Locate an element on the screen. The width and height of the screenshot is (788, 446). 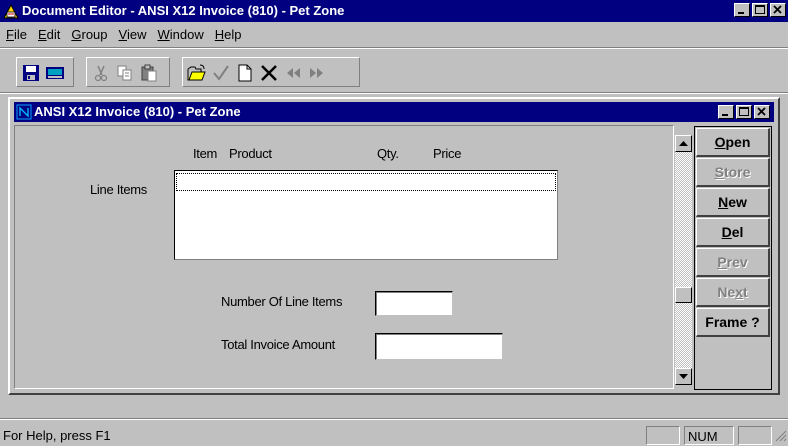
menu-view-mnemonic: V is located at coordinates (122, 34).